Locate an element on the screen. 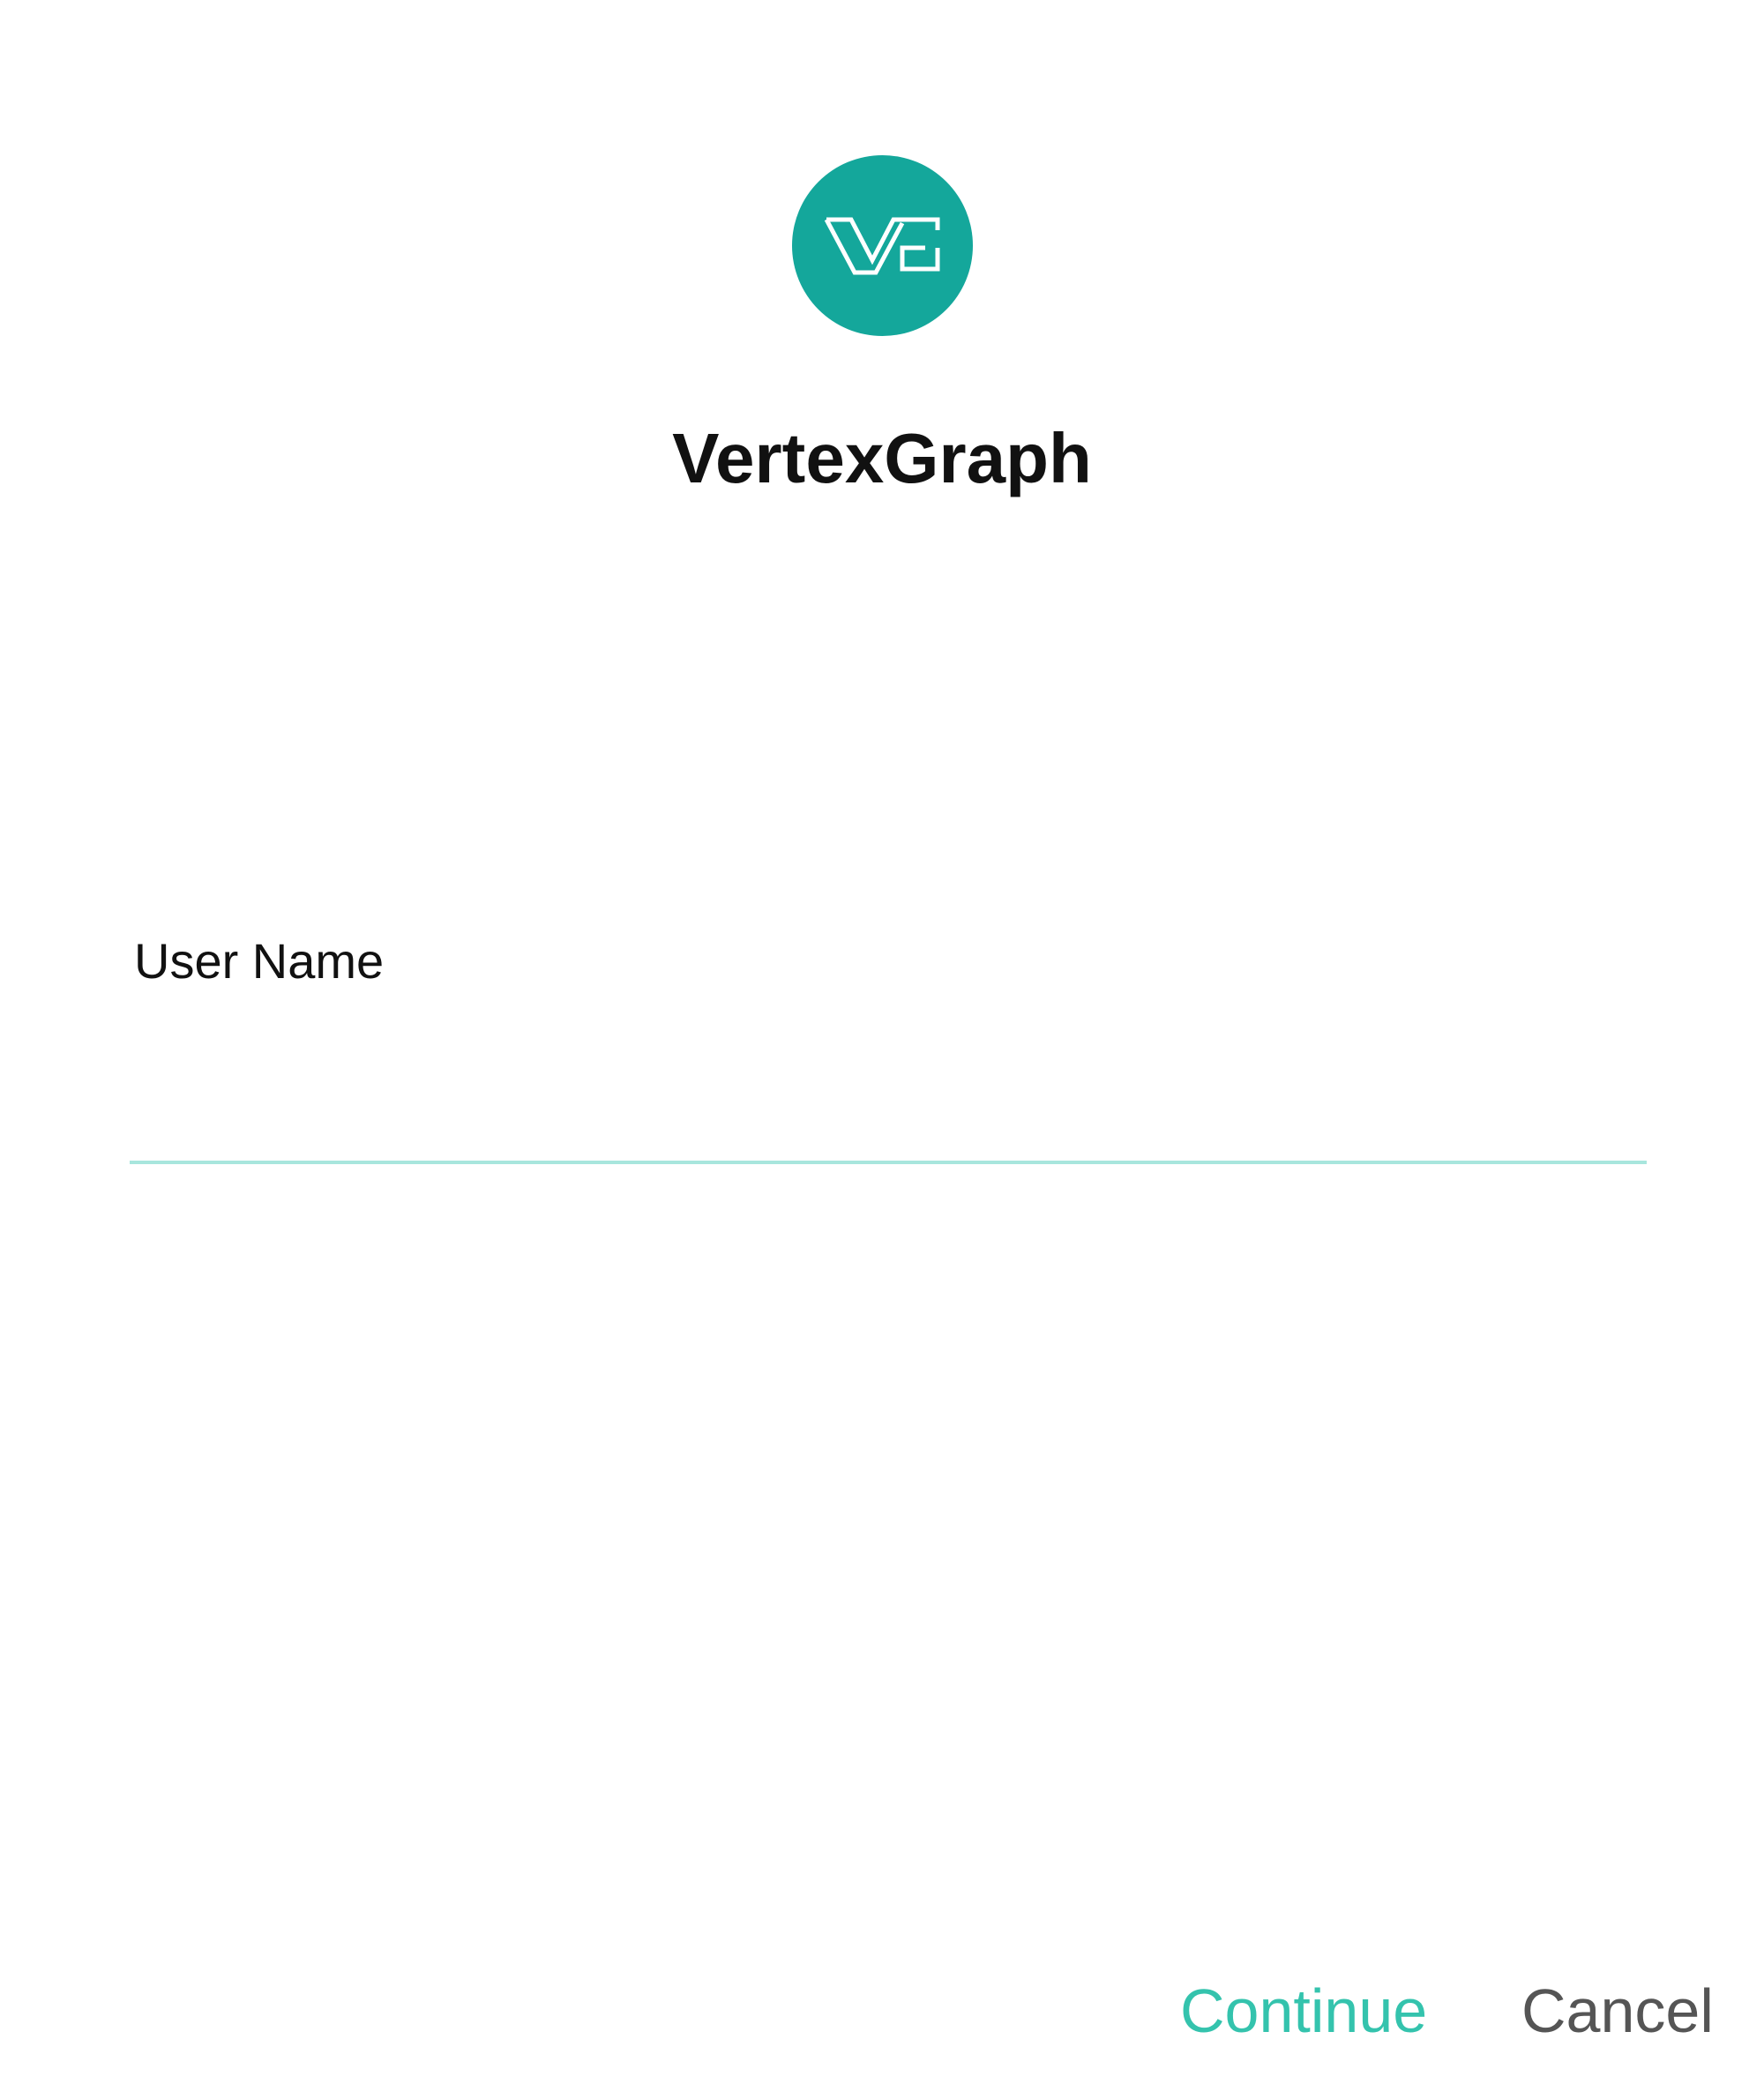 This screenshot has width=1764, height=2099. app-logo is located at coordinates (882, 246).